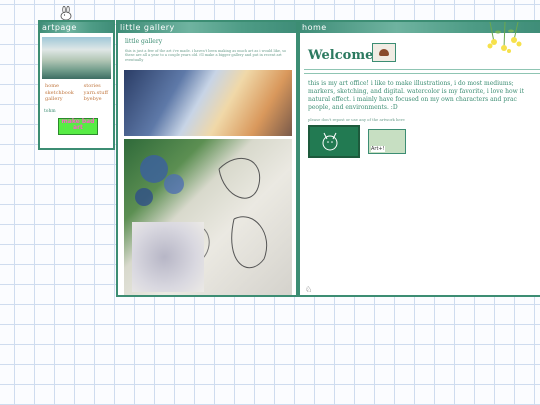  Describe the element at coordinates (207, 27) in the screenshot. I see `gallery-header: little gallery` at that location.